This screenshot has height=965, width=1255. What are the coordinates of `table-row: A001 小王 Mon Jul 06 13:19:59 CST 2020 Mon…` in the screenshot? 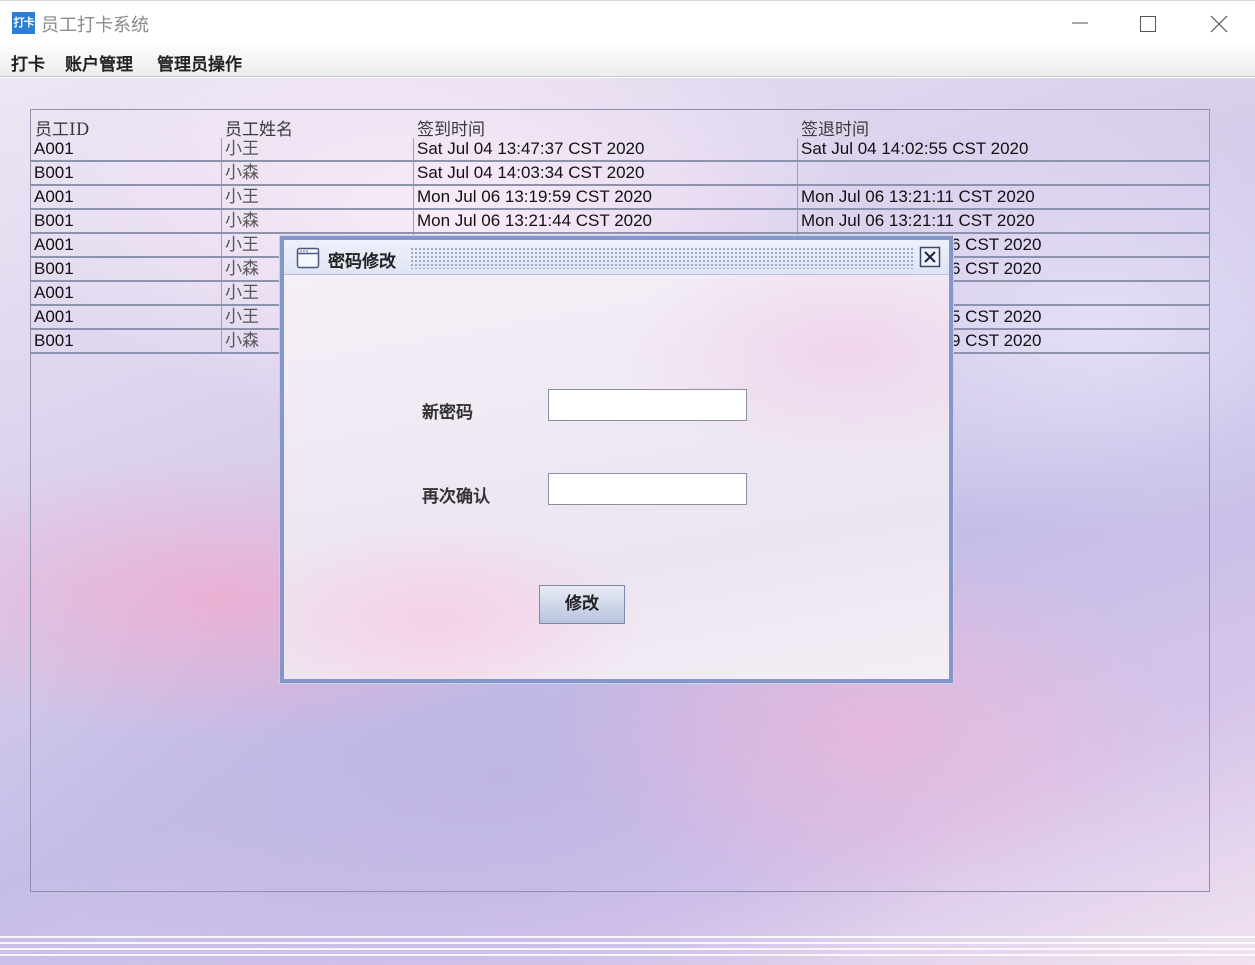 It's located at (620, 198).